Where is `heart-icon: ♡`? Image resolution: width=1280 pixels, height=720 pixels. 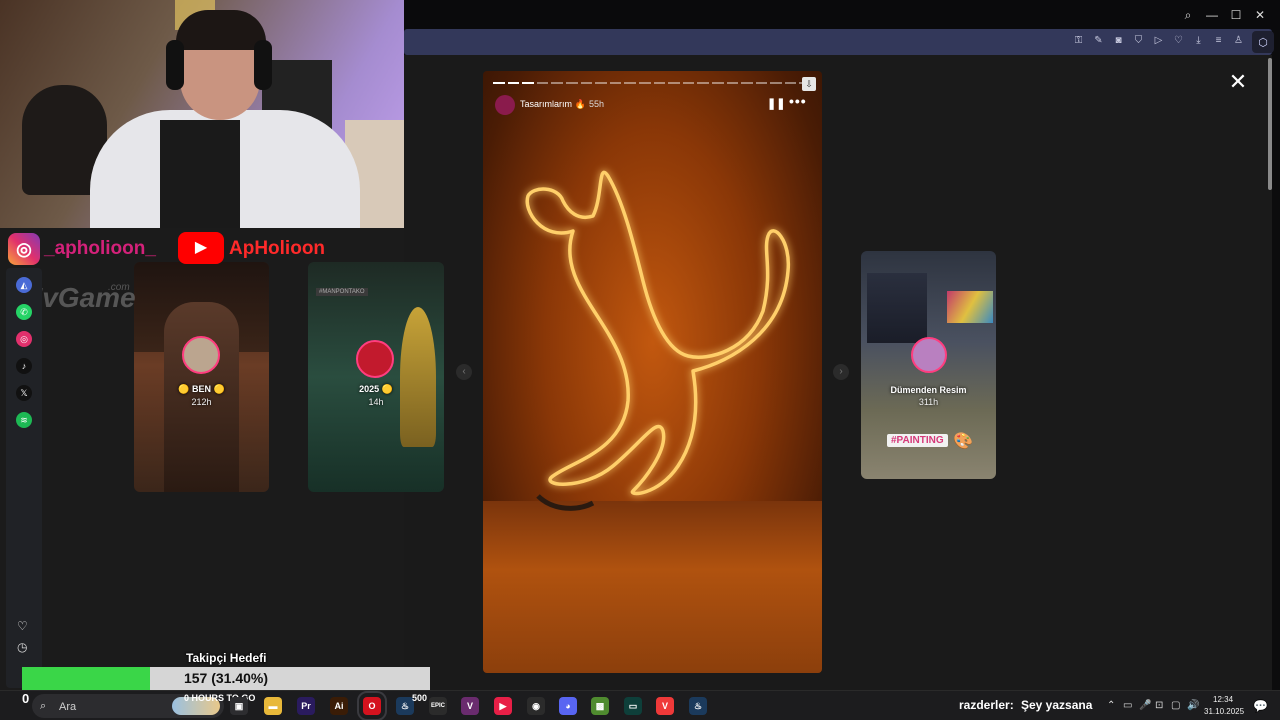
heart-icon: ♡ is located at coordinates (1178, 40).